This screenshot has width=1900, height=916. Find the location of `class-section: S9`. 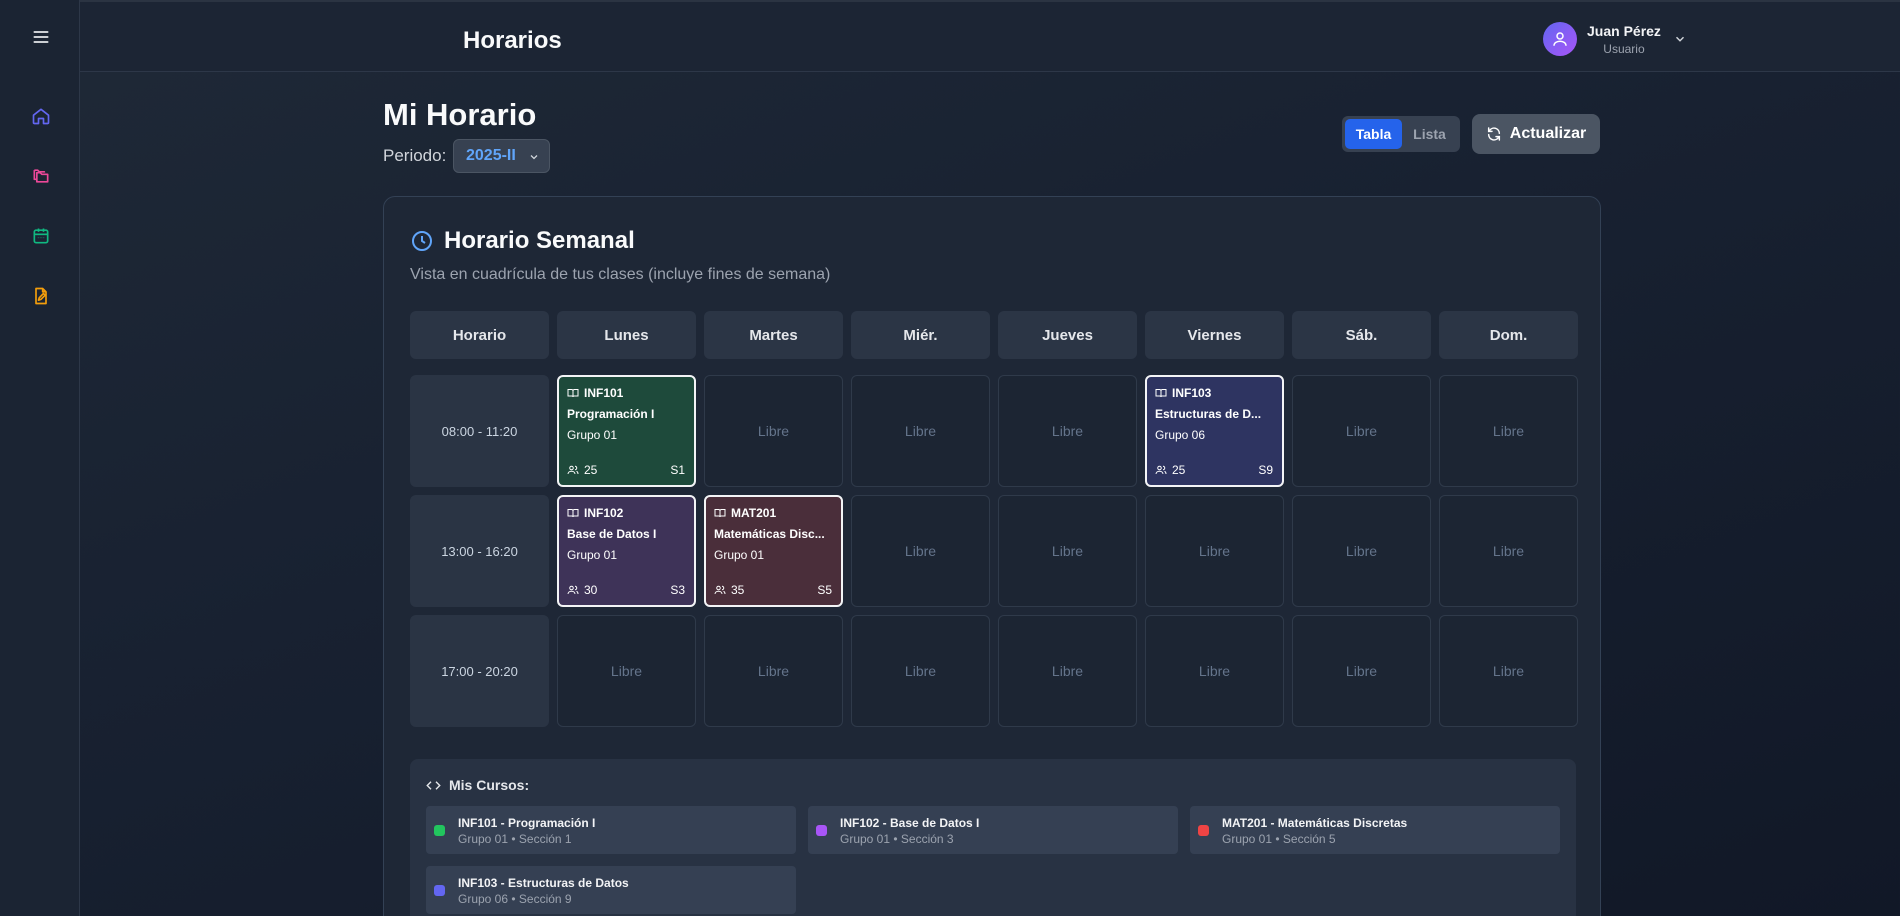

class-section: S9 is located at coordinates (1265, 470).